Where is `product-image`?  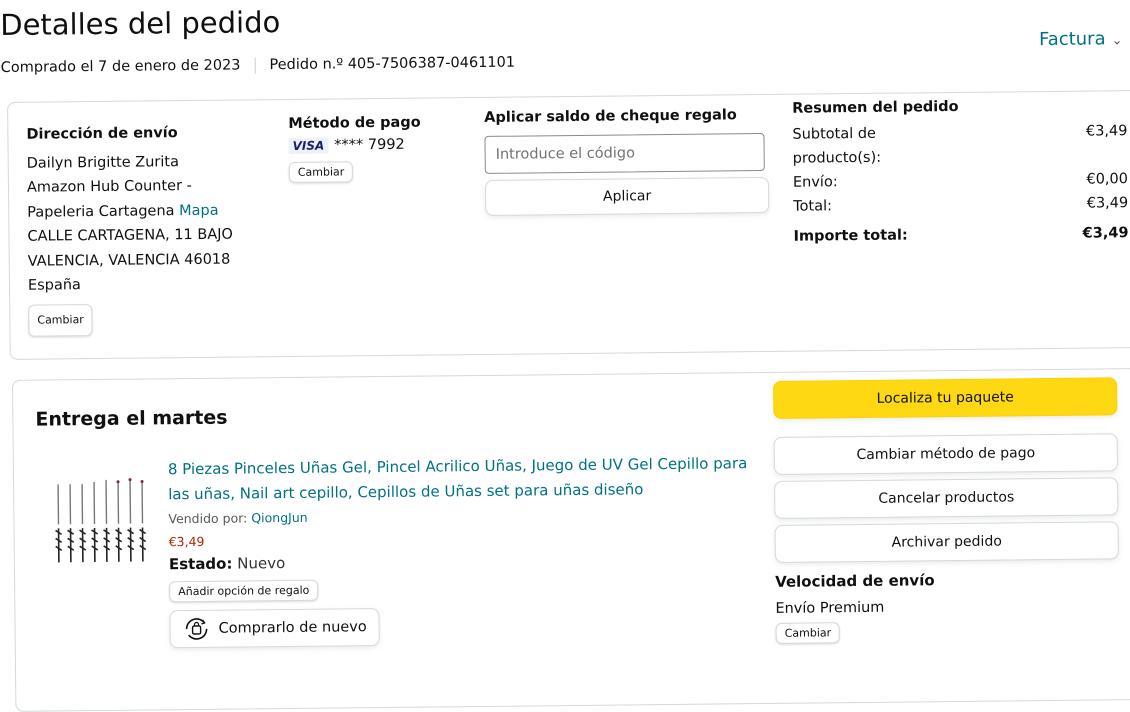 product-image is located at coordinates (100, 522).